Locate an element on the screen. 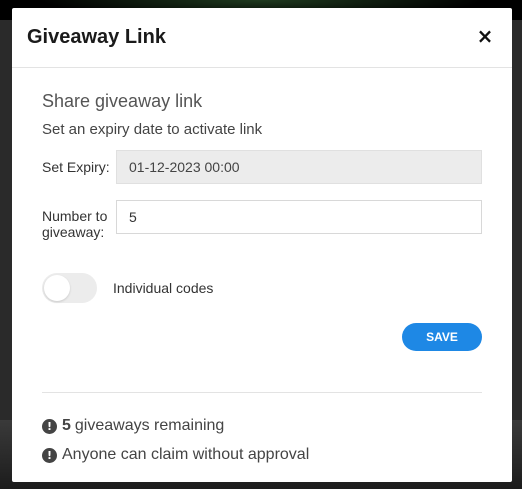 The image size is (522, 489). individual-codes-toggle is located at coordinates (69, 288).